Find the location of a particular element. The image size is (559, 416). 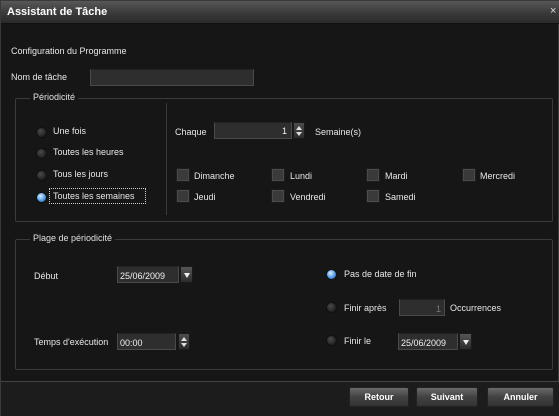

every-value-input: 1 is located at coordinates (253, 130).